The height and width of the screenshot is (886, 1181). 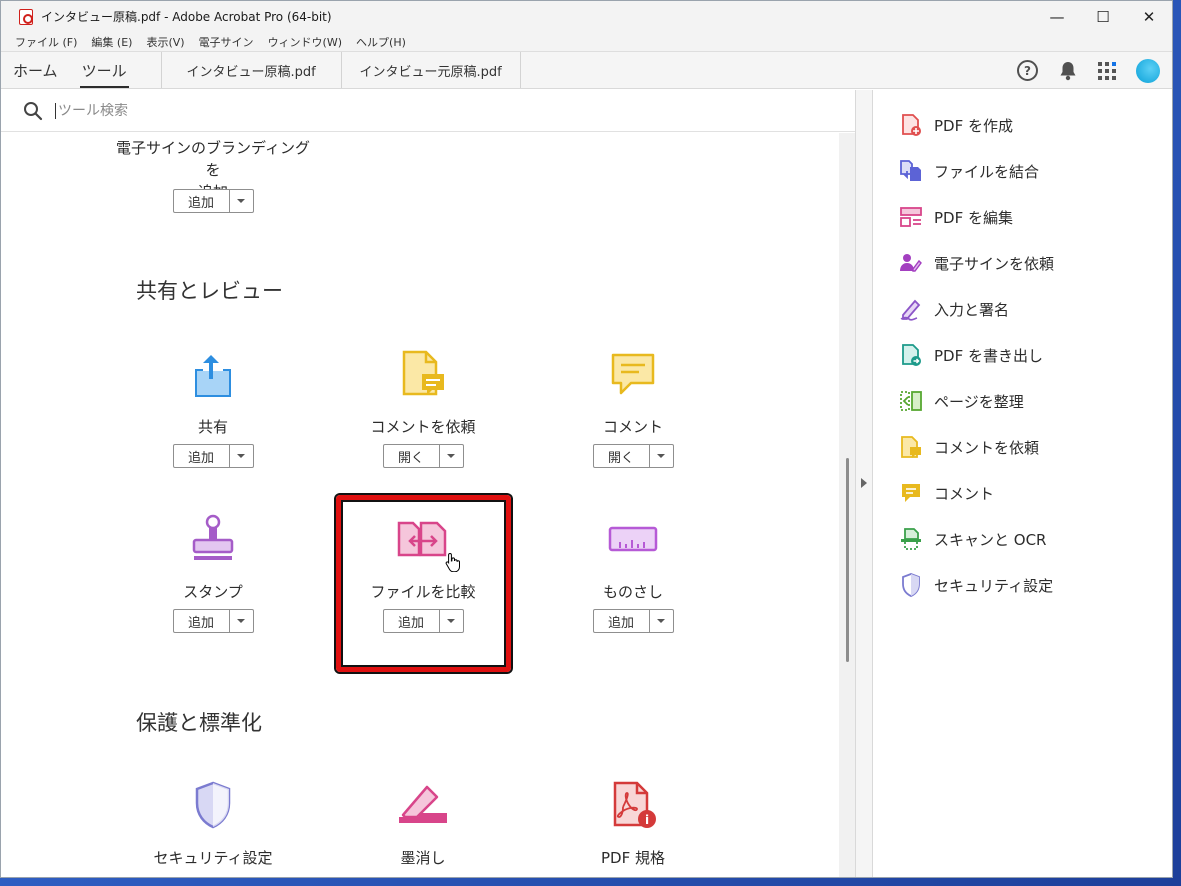 I want to click on tab-bar: ホーム ツール インタビュー原稿.pdf インタビュー元原稿.pdf ?, so click(x=586, y=70).